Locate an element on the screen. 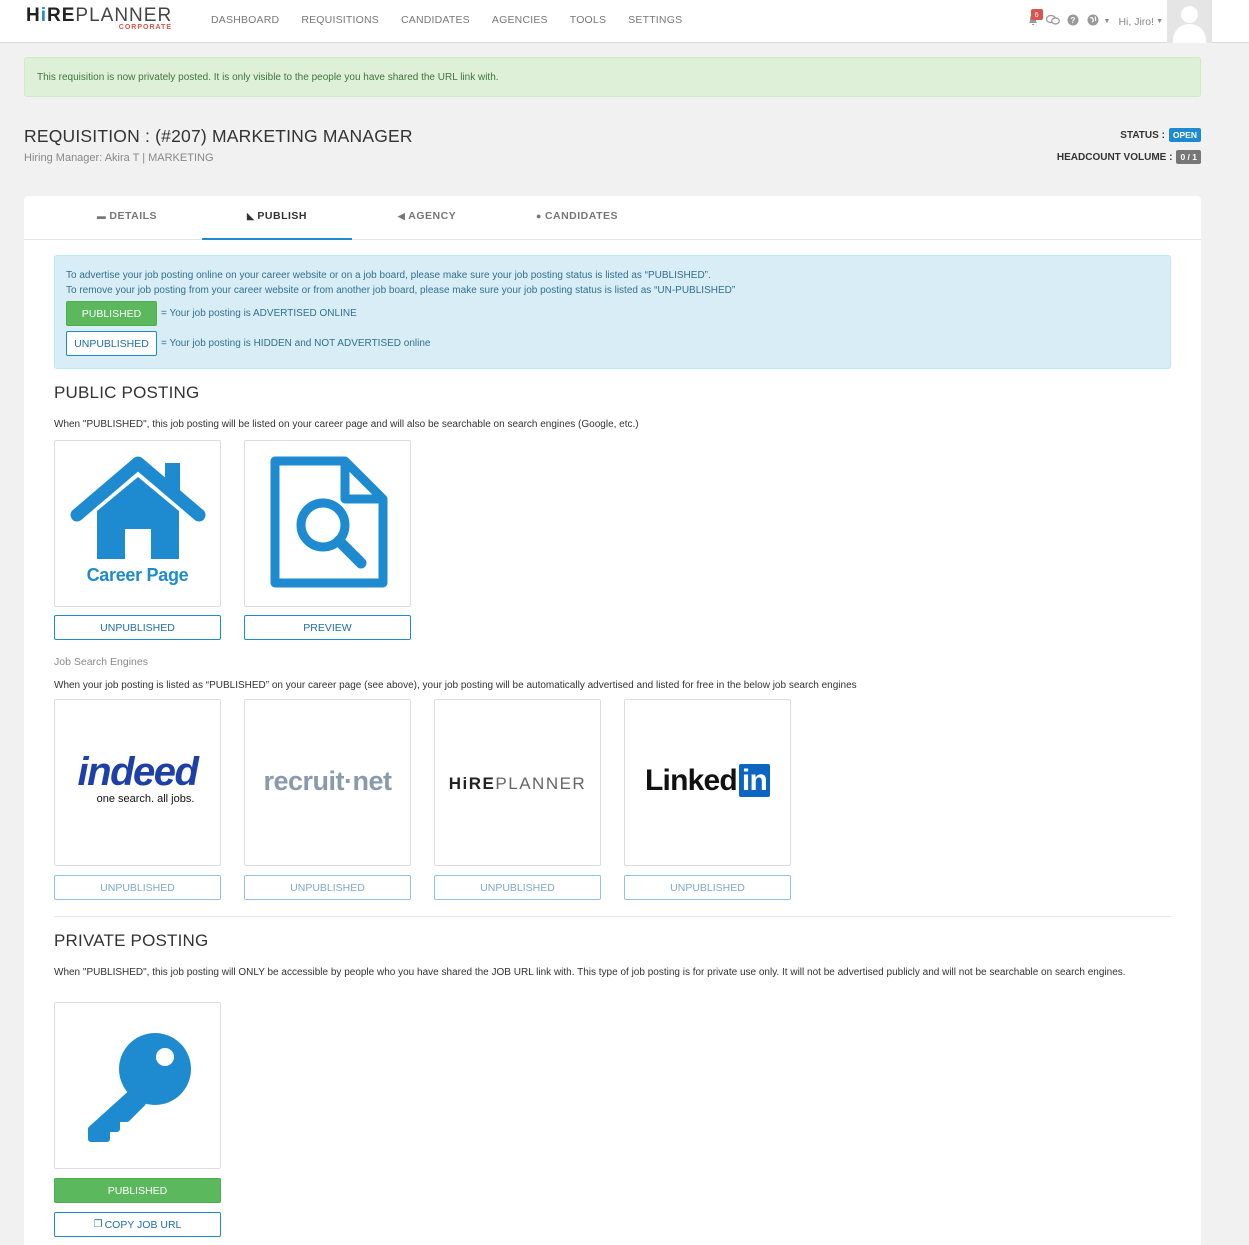 Image resolution: width=1249 pixels, height=1245 pixels. rss-icon: ◣ is located at coordinates (250, 216).